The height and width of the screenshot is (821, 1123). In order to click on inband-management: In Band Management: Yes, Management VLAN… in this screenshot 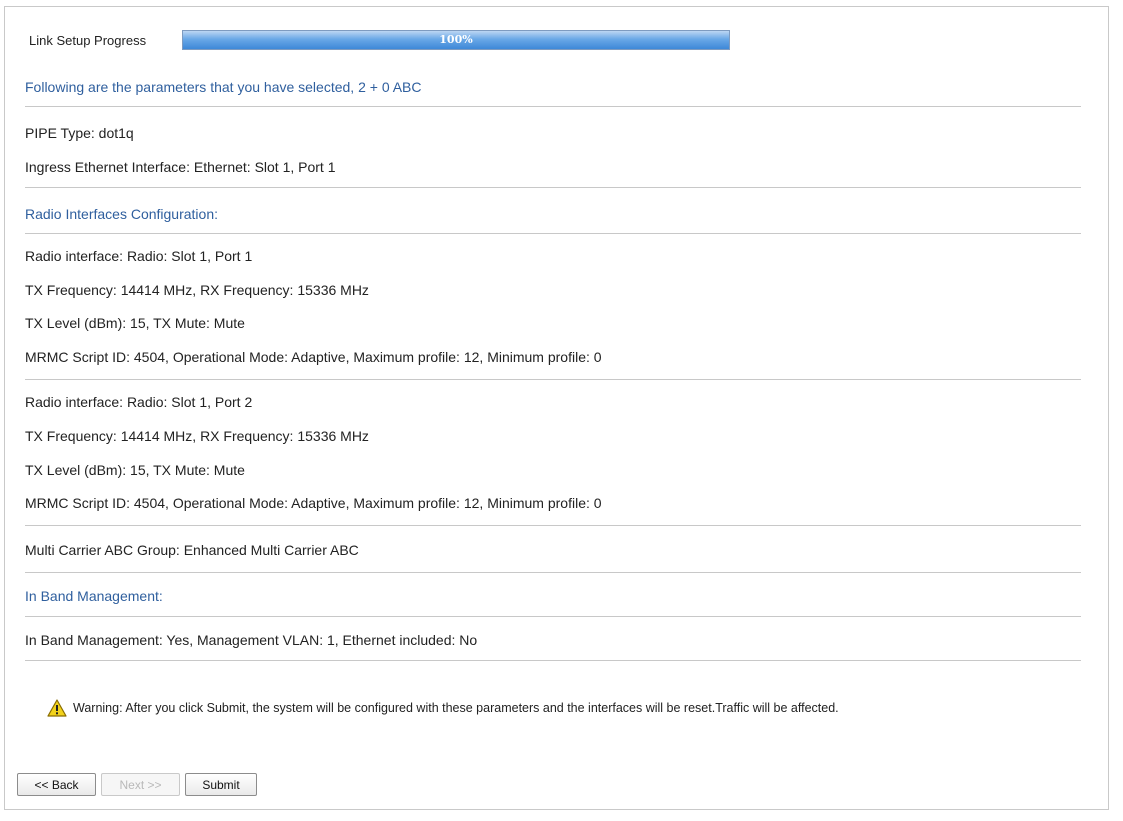, I will do `click(251, 640)`.